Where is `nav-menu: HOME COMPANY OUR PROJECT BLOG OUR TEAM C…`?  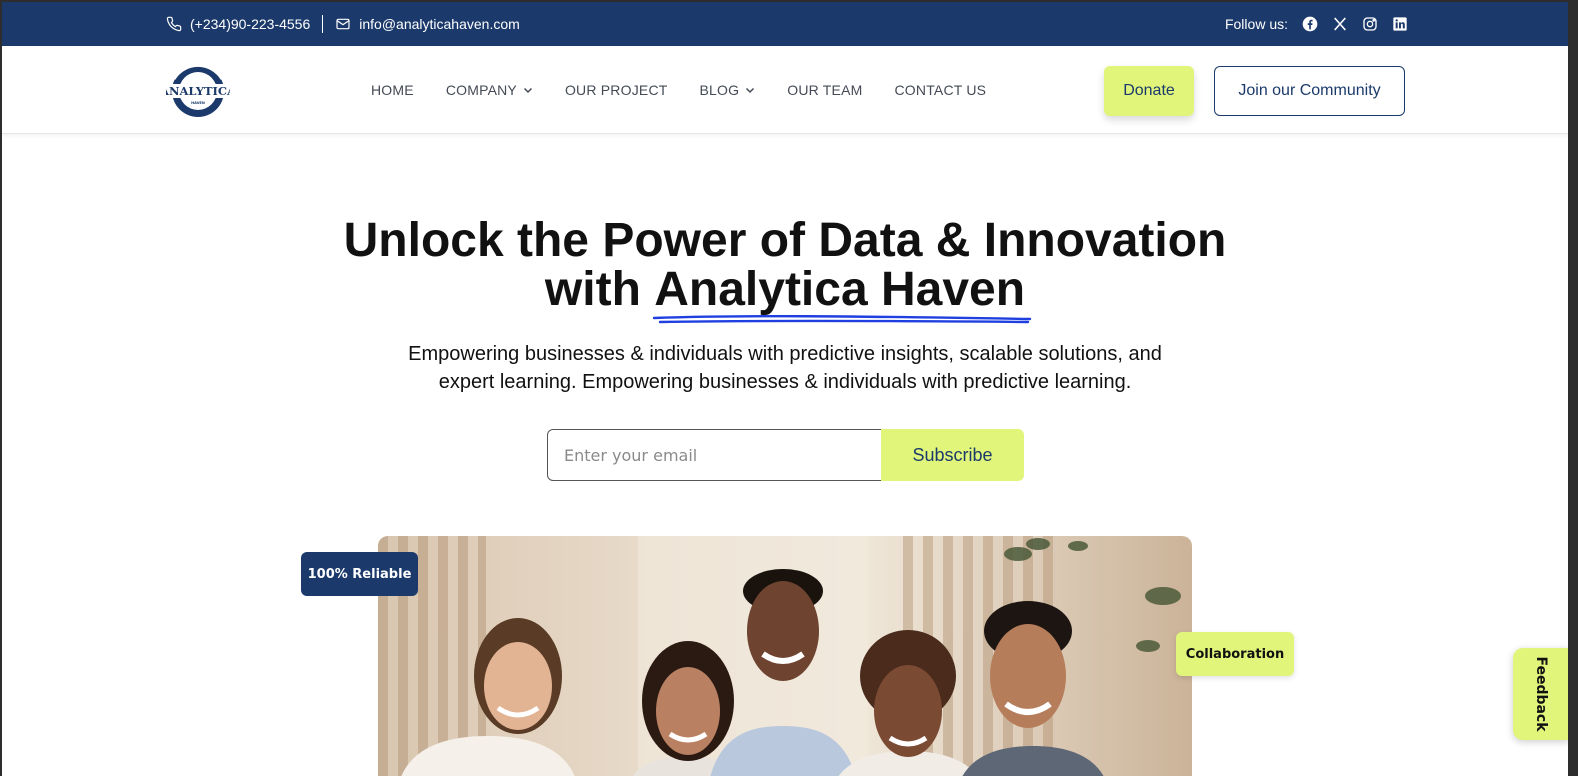
nav-menu: HOME COMPANY OUR PROJECT BLOG OUR TEAM C… is located at coordinates (678, 90).